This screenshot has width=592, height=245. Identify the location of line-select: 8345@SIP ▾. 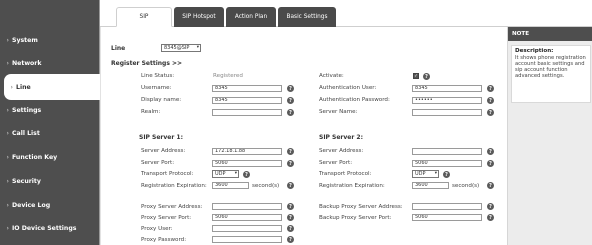
(181, 48).